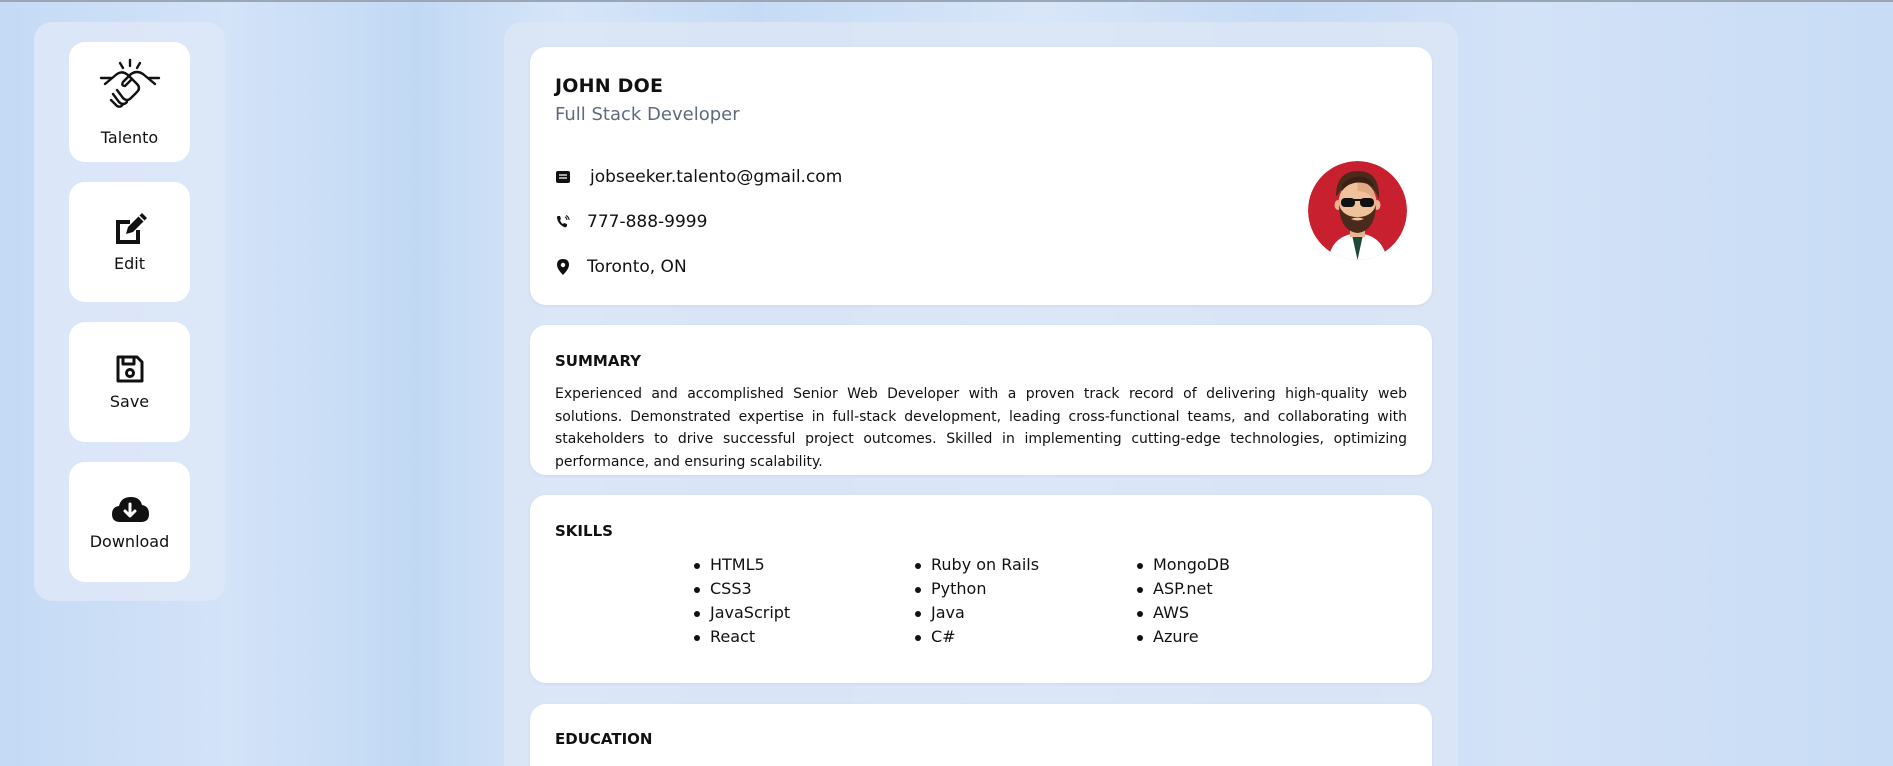 This screenshot has height=766, width=1893. I want to click on skill-item: Python, so click(976, 589).